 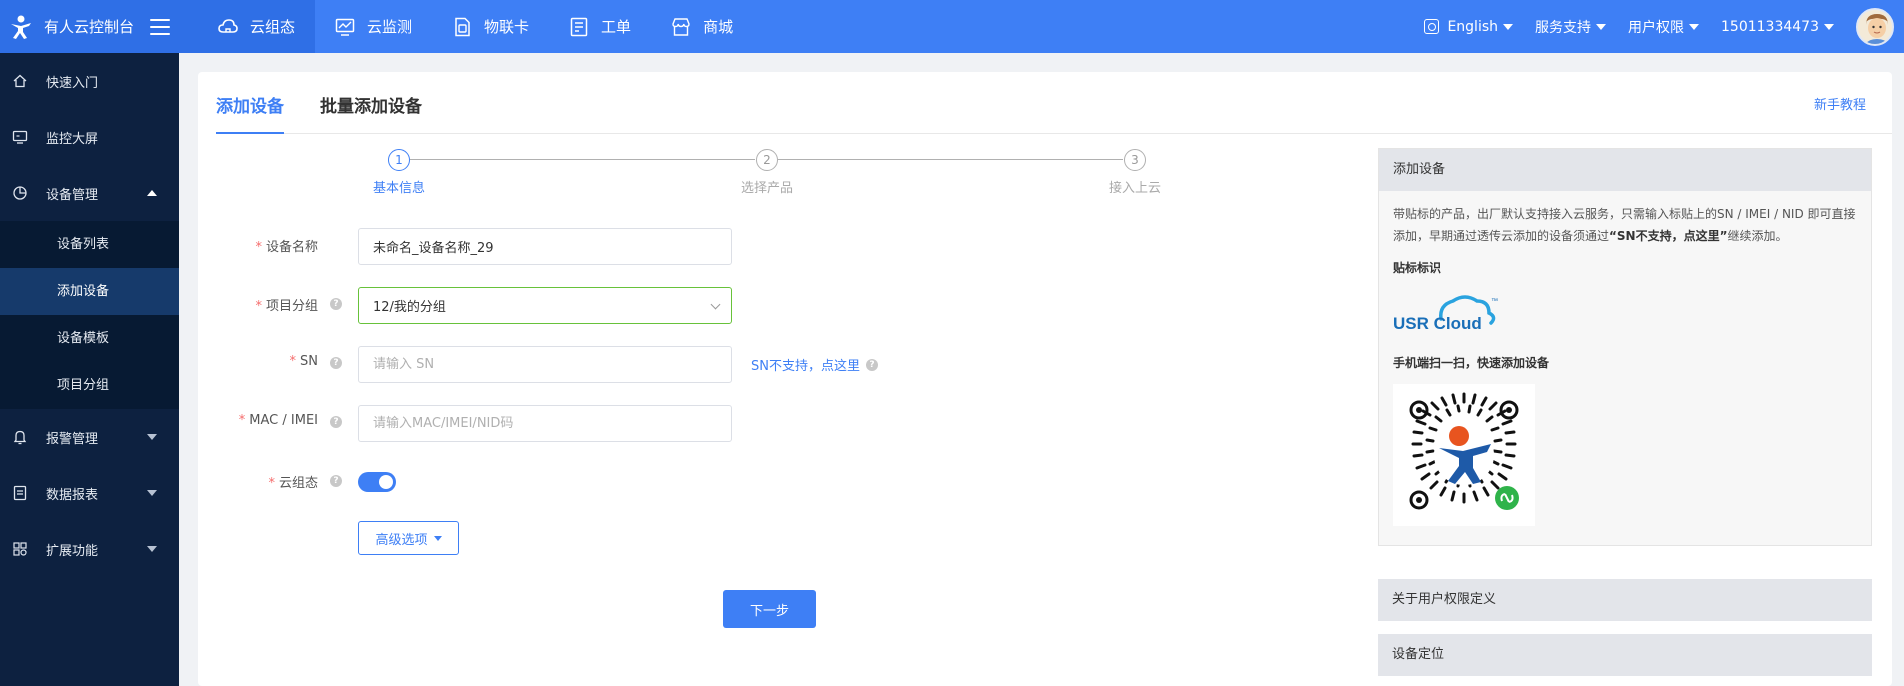 I want to click on topnav-label: 工单, so click(x=616, y=27).